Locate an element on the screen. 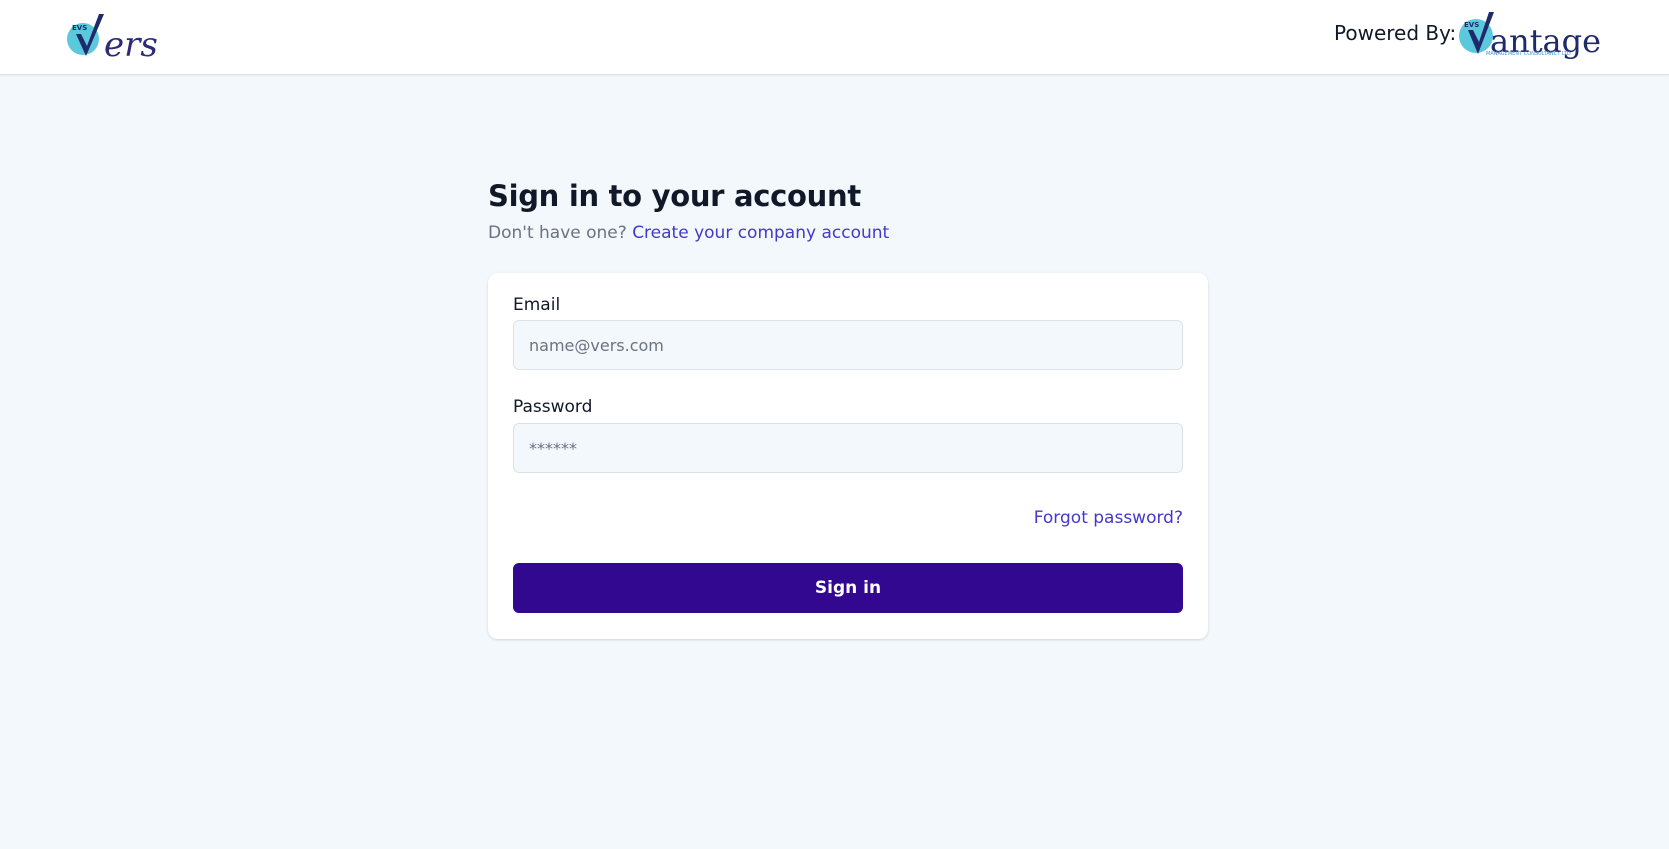  svg-text: MANAGEMENT CONSULTANCY LTD is located at coordinates (1528, 54).